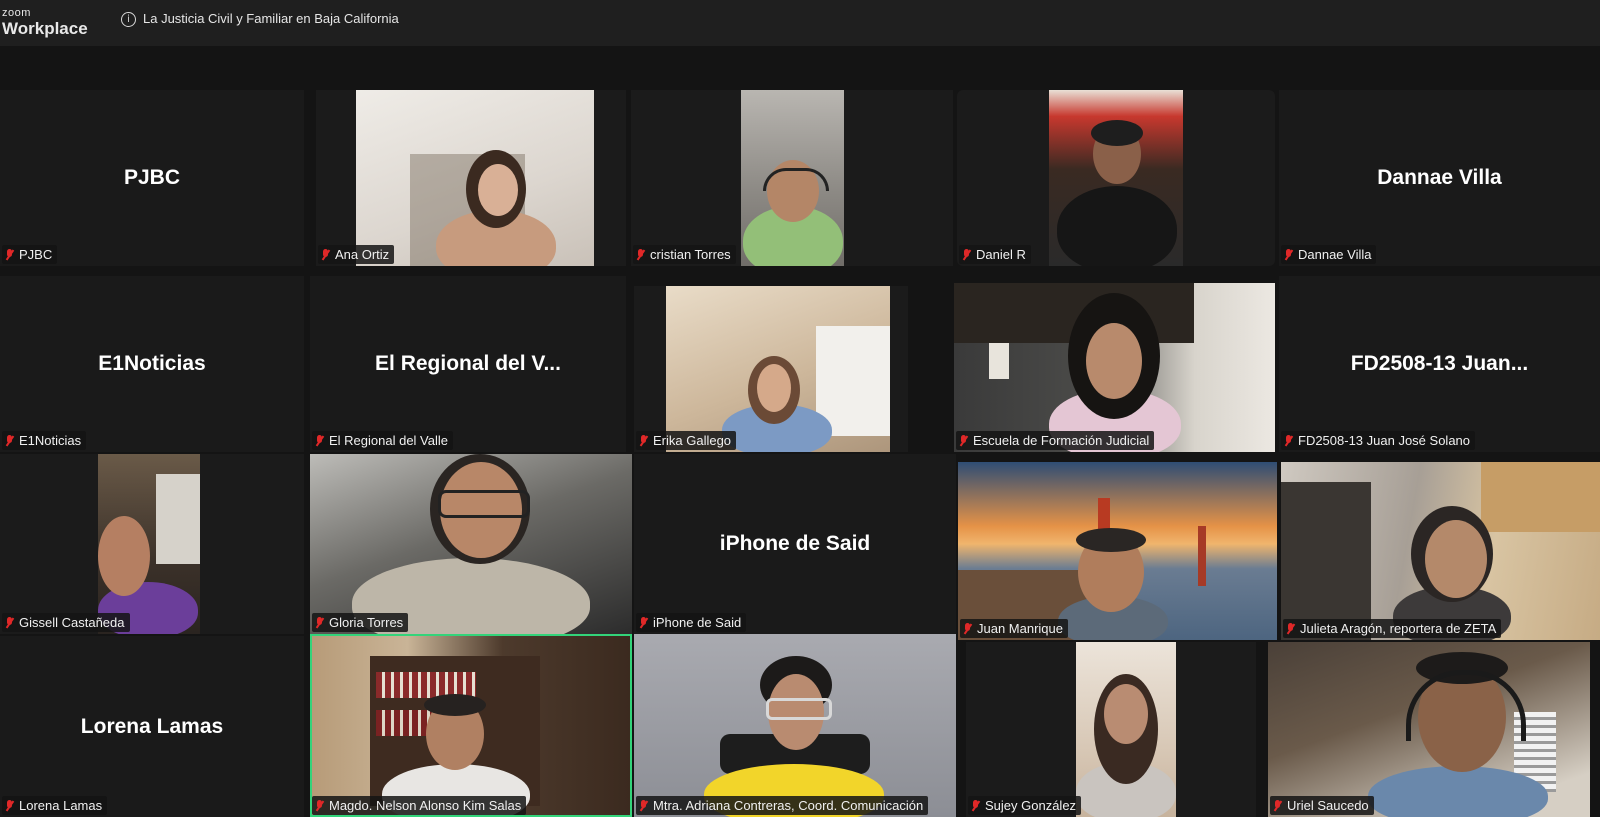  I want to click on flag, so click(999, 361).